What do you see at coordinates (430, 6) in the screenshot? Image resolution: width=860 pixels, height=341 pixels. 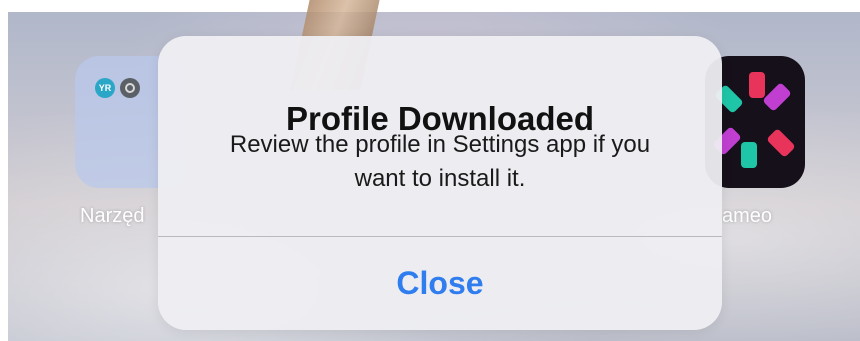 I see `status-bar` at bounding box center [430, 6].